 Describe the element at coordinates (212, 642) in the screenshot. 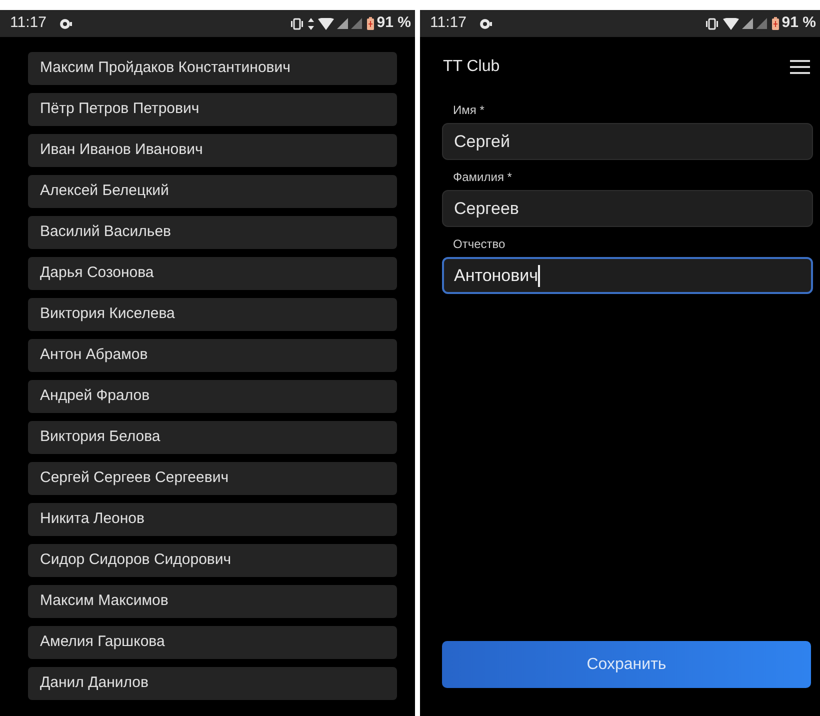

I see `person-list-item: Амелия Гаршкова` at that location.